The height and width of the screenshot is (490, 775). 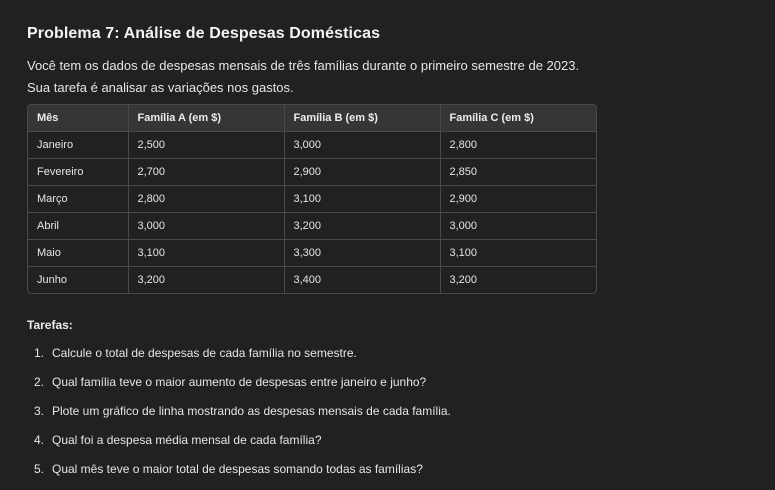 What do you see at coordinates (517, 279) in the screenshot?
I see `cell-family-c: 3,200` at bounding box center [517, 279].